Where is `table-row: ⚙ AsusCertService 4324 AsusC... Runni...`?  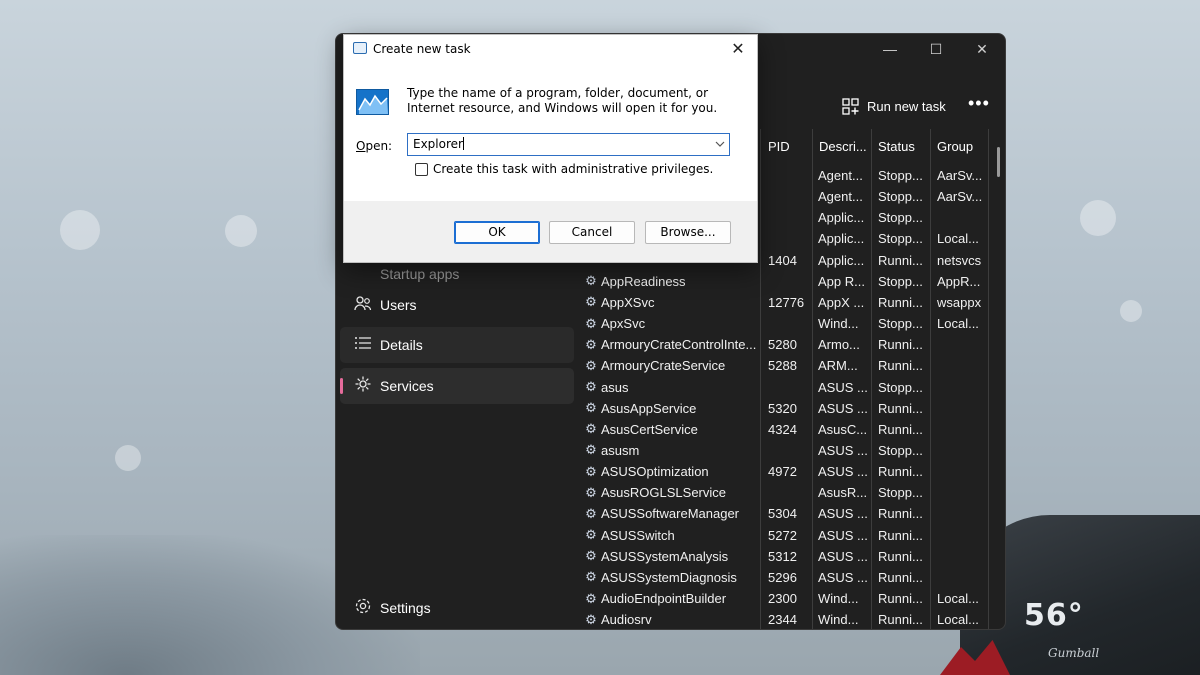 table-row: ⚙ AsusCertService 4324 AsusC... Runni... is located at coordinates (791, 429).